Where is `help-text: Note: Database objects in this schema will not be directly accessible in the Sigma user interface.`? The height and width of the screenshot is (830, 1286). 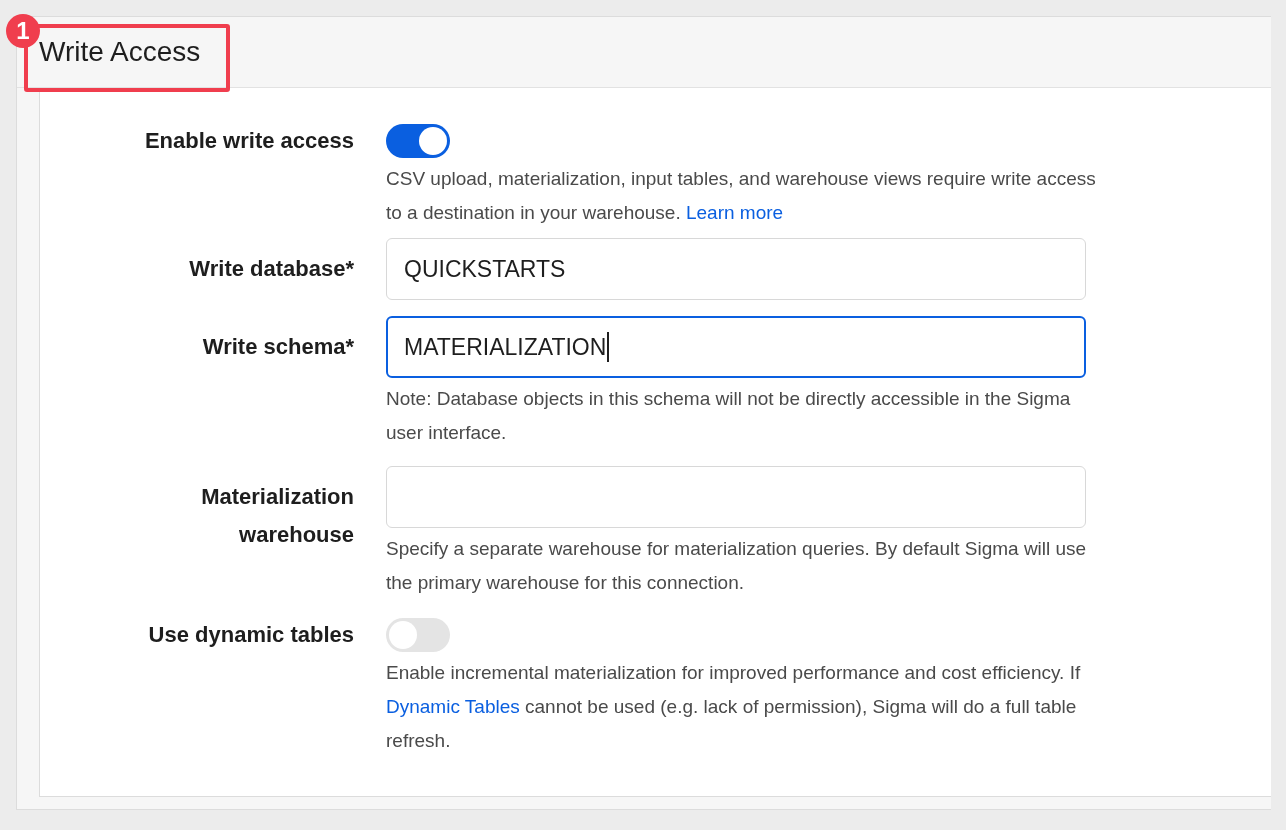
help-text: Note: Database objects in this schema will not be directly accessible in the Sigma user interface. is located at coordinates (729, 416).